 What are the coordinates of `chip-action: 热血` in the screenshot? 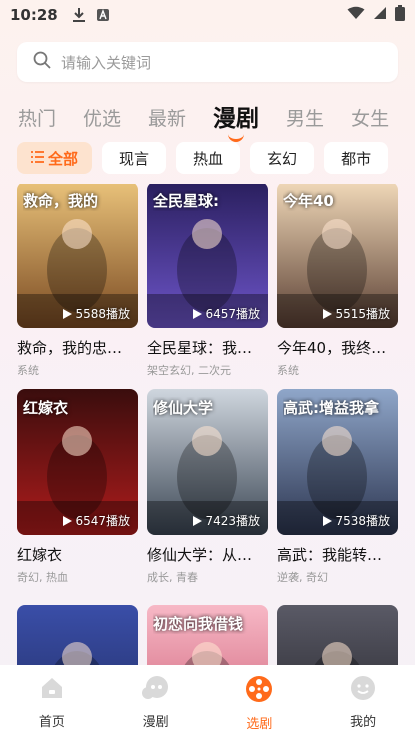 It's located at (208, 158).